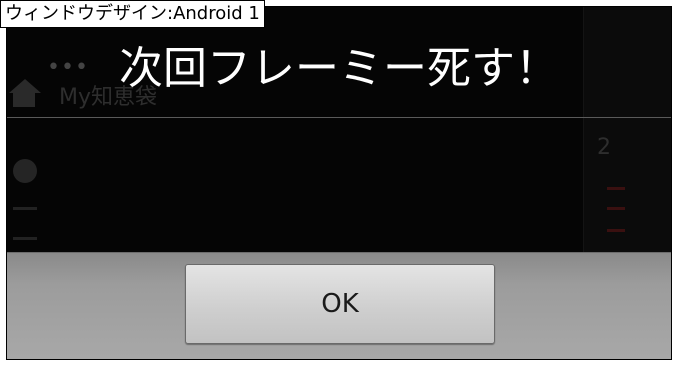  Describe the element at coordinates (339, 68) in the screenshot. I see `dialog-title: 次回フレーミー死す！` at that location.